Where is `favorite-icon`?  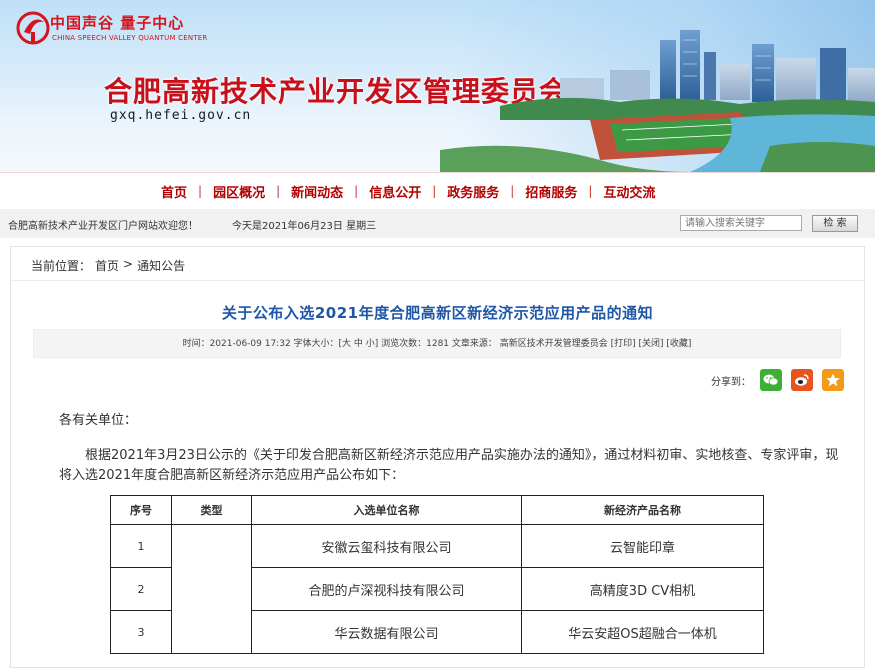
favorite-icon is located at coordinates (833, 380).